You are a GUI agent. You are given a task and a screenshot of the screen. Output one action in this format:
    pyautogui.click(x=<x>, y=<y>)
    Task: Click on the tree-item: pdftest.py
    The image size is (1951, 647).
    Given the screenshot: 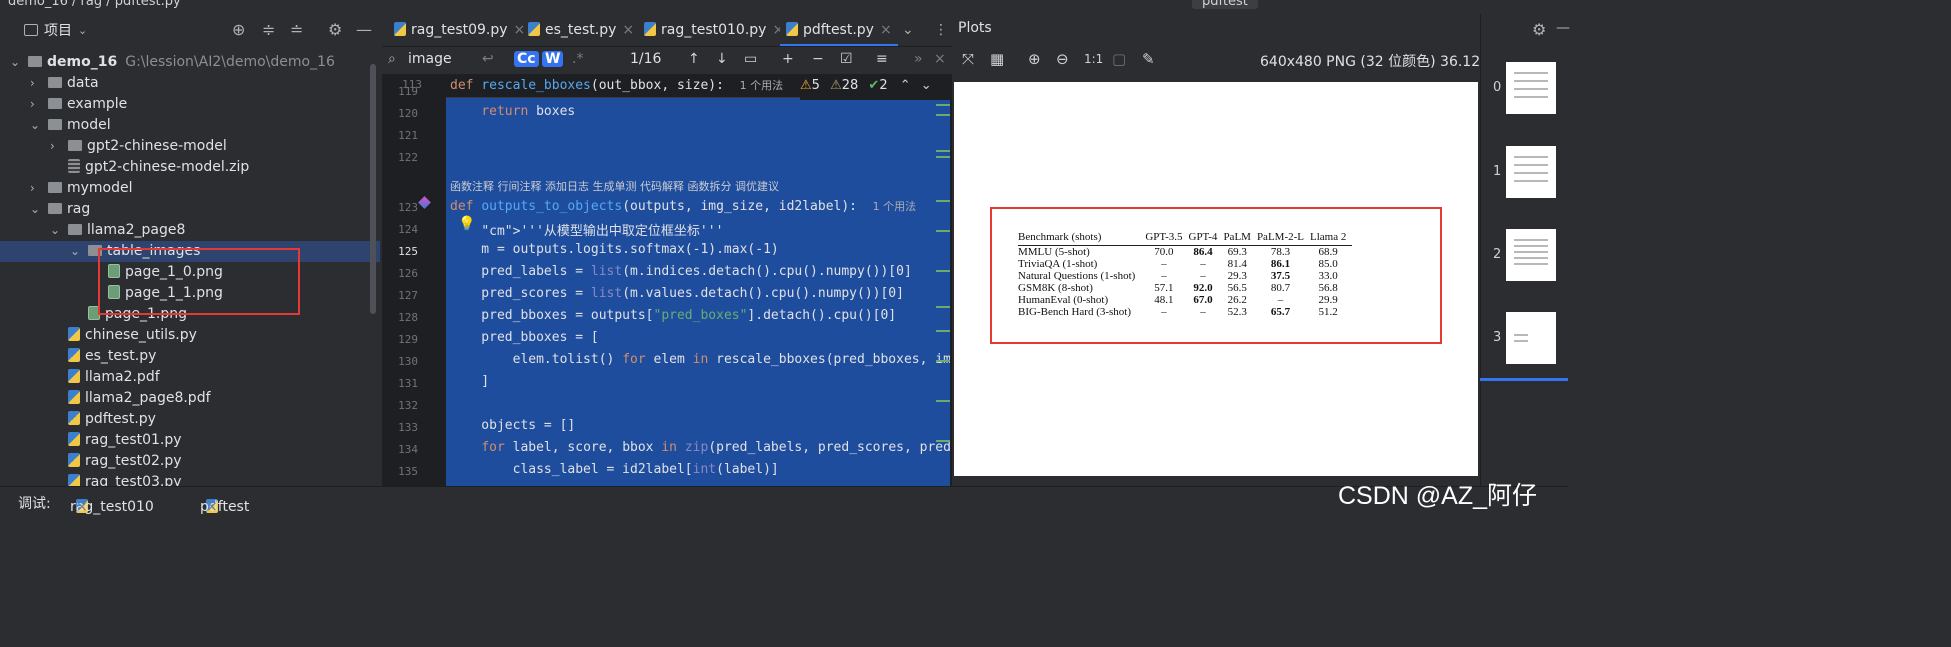 What is the action you would take?
    pyautogui.click(x=190, y=419)
    